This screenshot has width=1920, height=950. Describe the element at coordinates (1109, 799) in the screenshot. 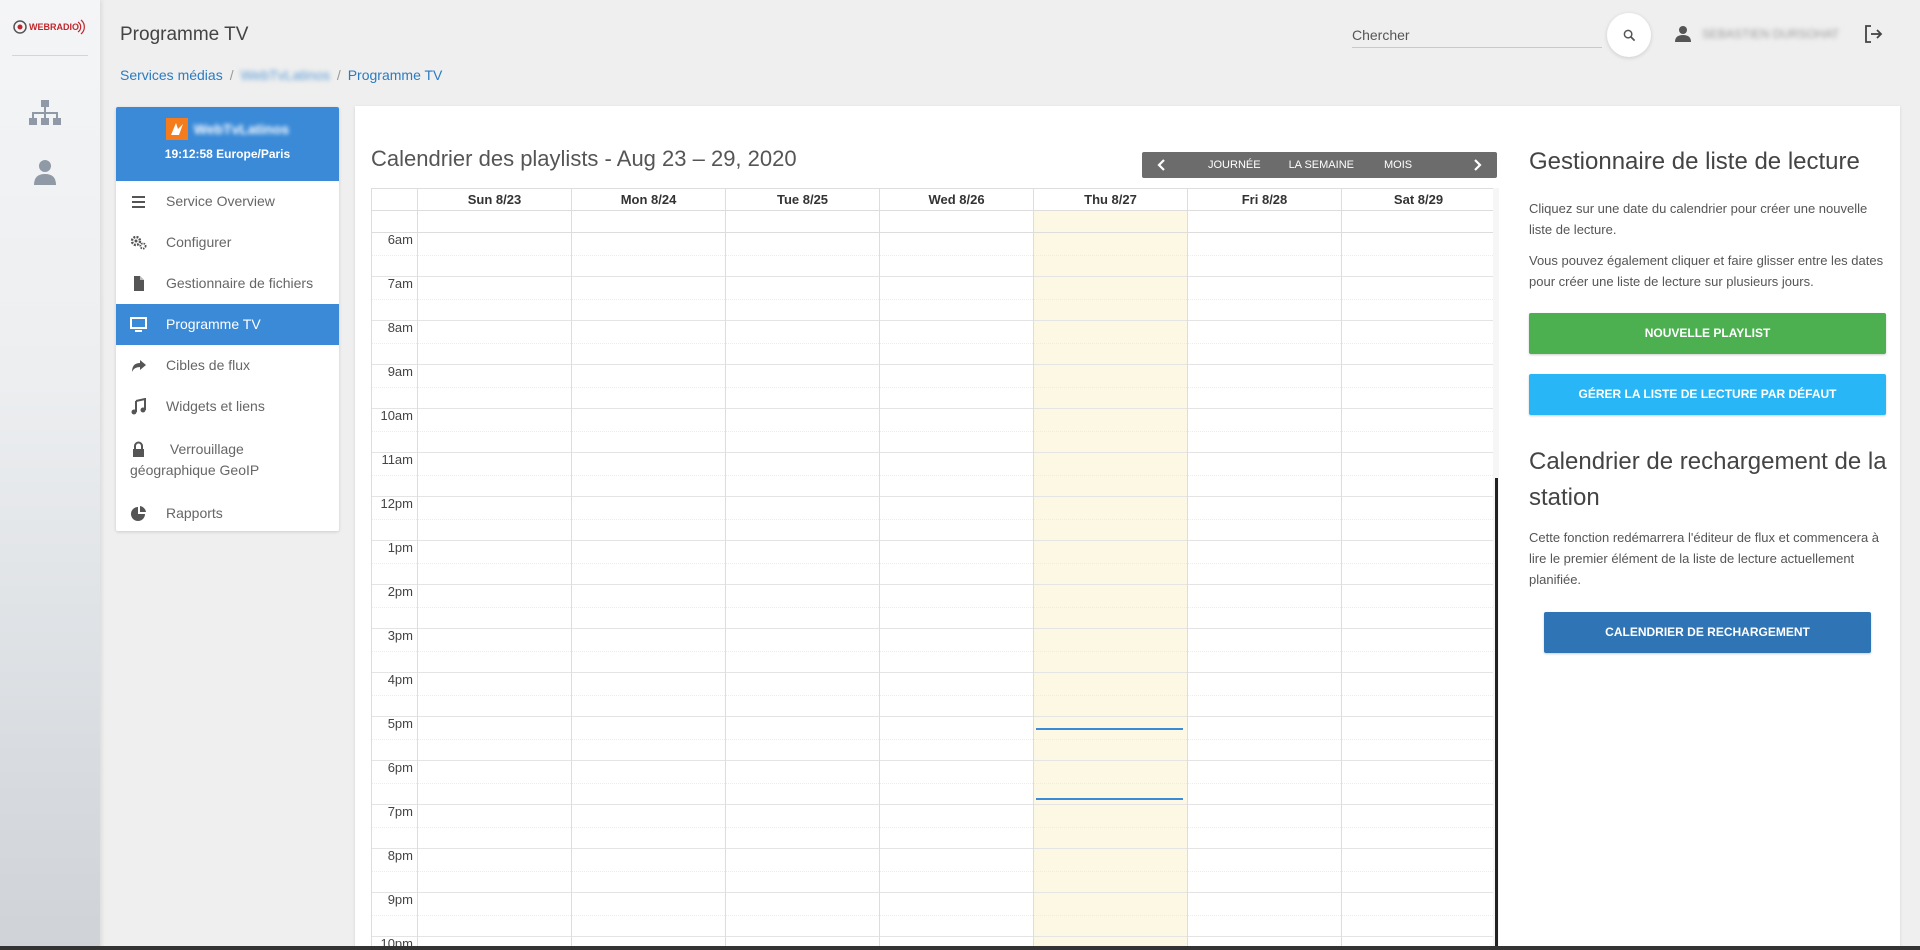

I see `event-marker-line` at that location.